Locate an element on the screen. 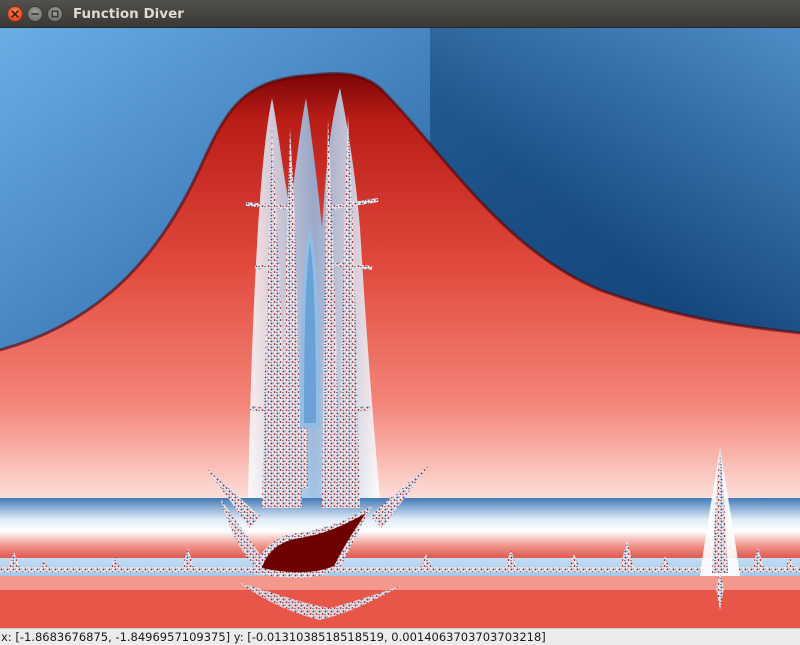 This screenshot has height=645, width=800. title-bar: Function Diver is located at coordinates (400, 14).